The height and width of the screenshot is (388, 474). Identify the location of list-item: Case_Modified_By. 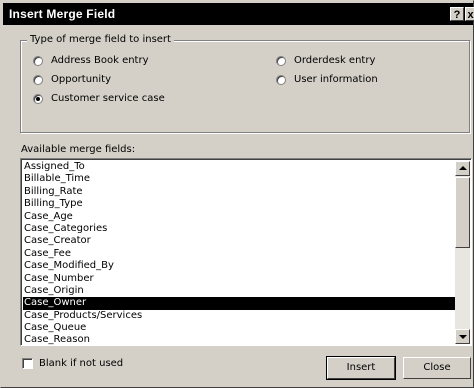
(239, 266).